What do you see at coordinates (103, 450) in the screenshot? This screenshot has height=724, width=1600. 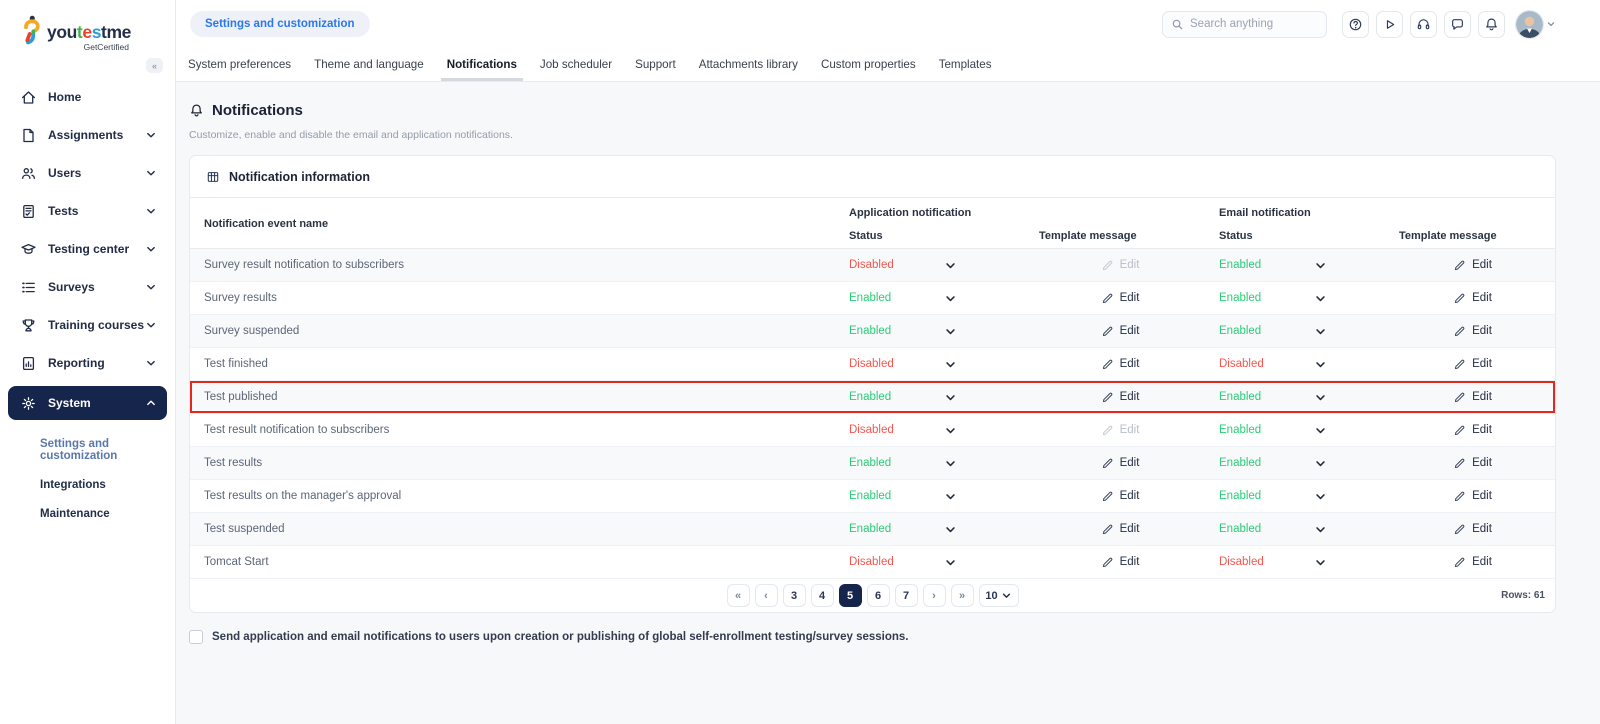 I see `sidebar-subitem-settings-and-customization: Settings and customization` at bounding box center [103, 450].